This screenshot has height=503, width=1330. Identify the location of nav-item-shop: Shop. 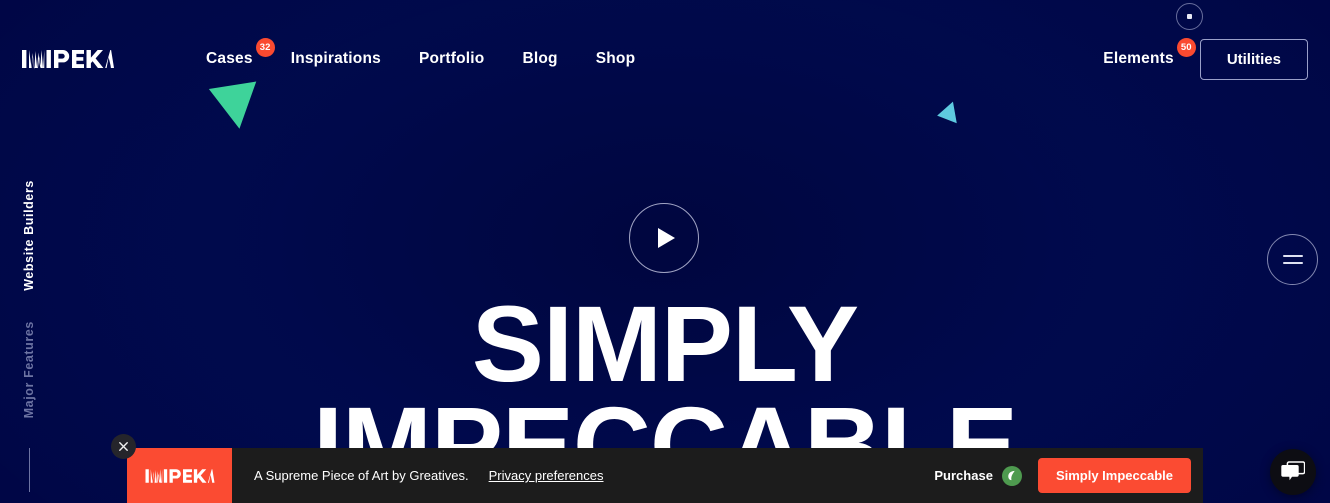
(616, 59).